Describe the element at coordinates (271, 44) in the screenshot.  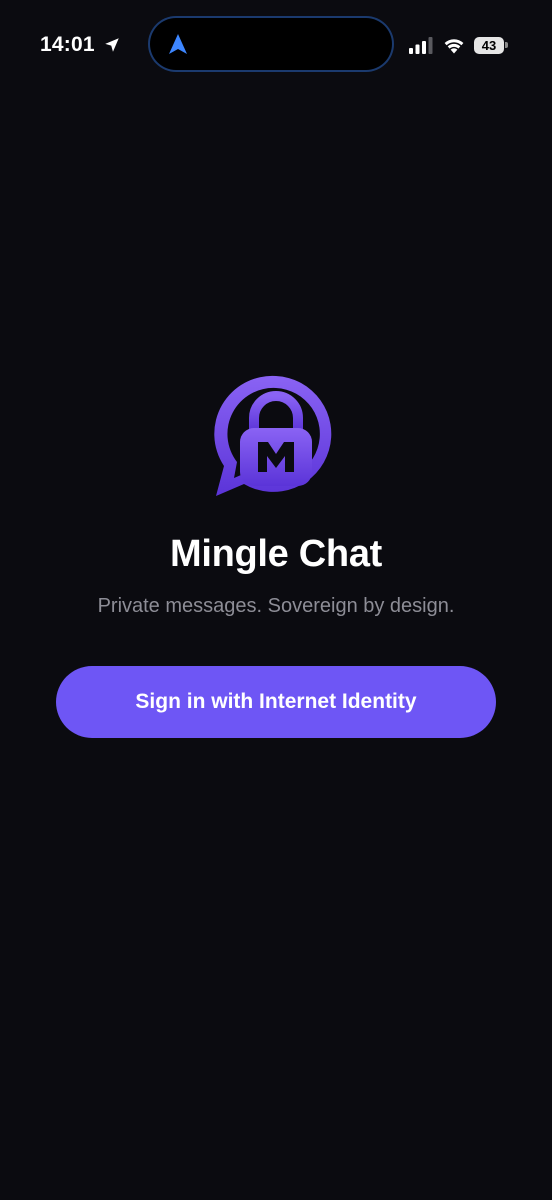
I see `dynamic-island` at that location.